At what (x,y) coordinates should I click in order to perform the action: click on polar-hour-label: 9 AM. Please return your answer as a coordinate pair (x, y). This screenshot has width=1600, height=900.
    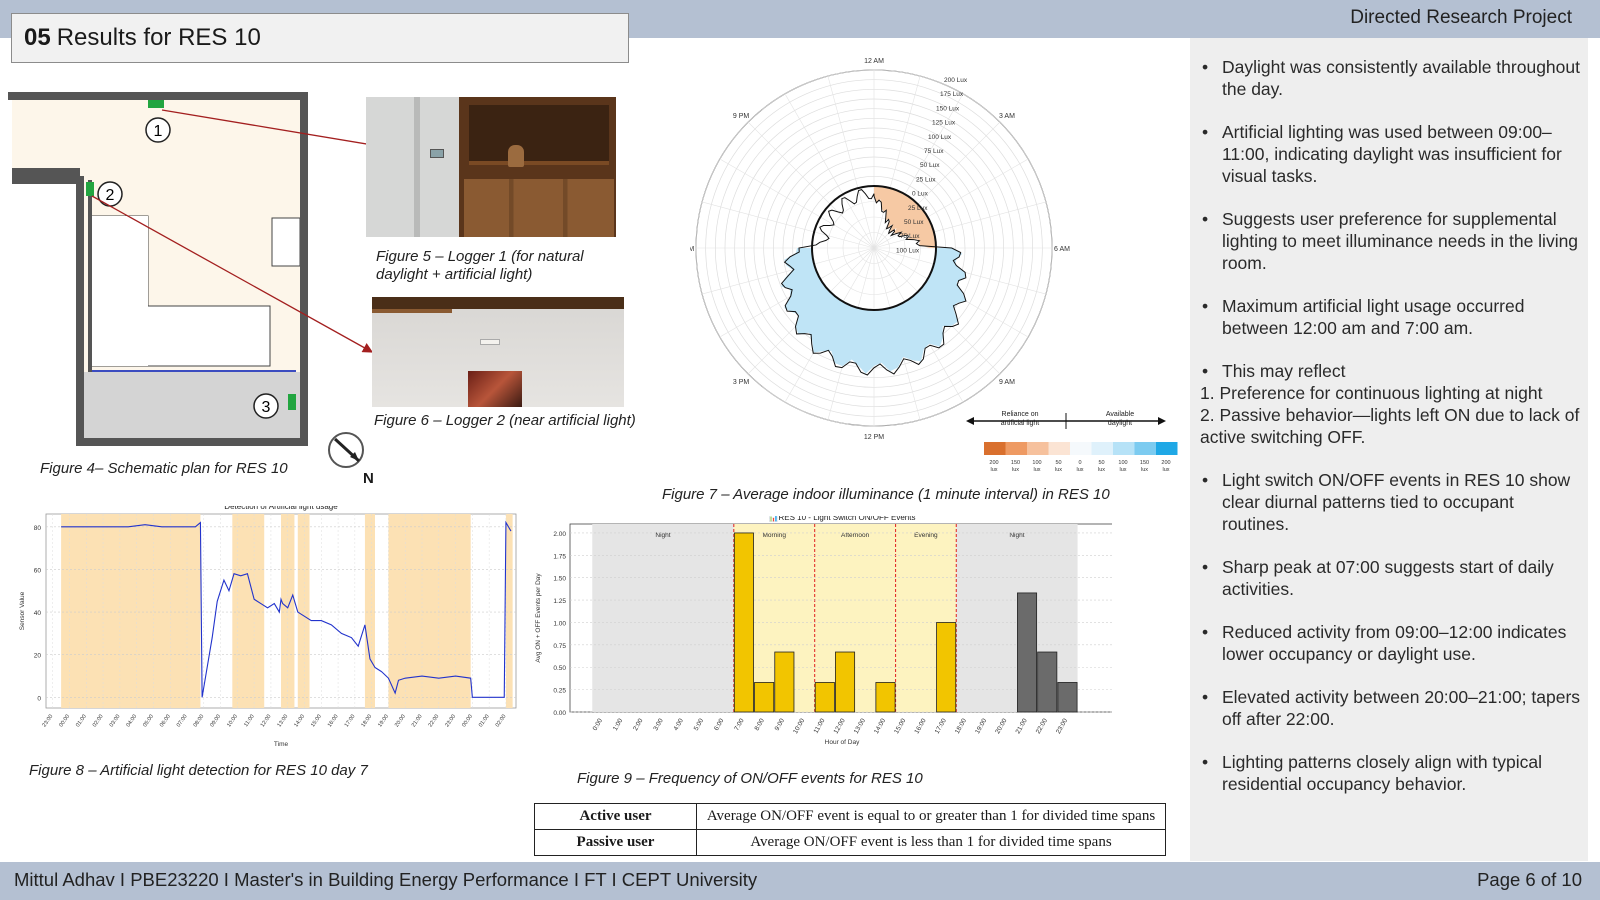
    Looking at the image, I should click on (1007, 382).